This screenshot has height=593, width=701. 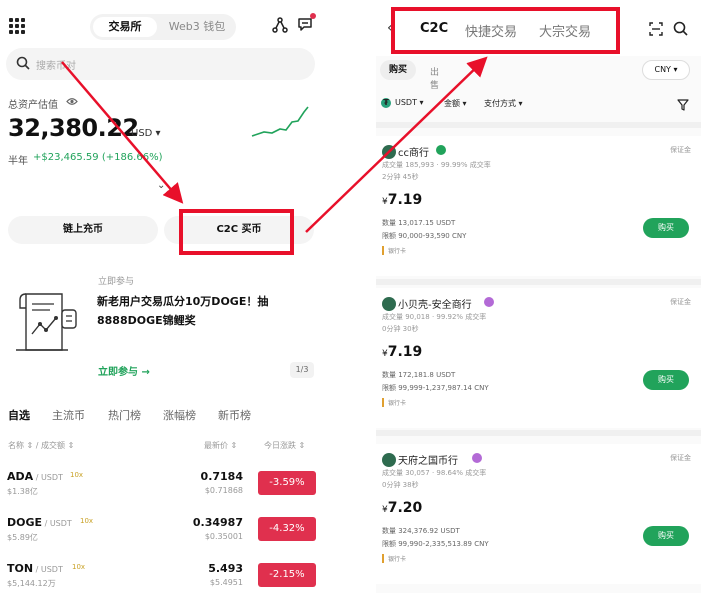 What do you see at coordinates (197, 27) in the screenshot?
I see `tab-web3-wallet: Web3 钱包` at bounding box center [197, 27].